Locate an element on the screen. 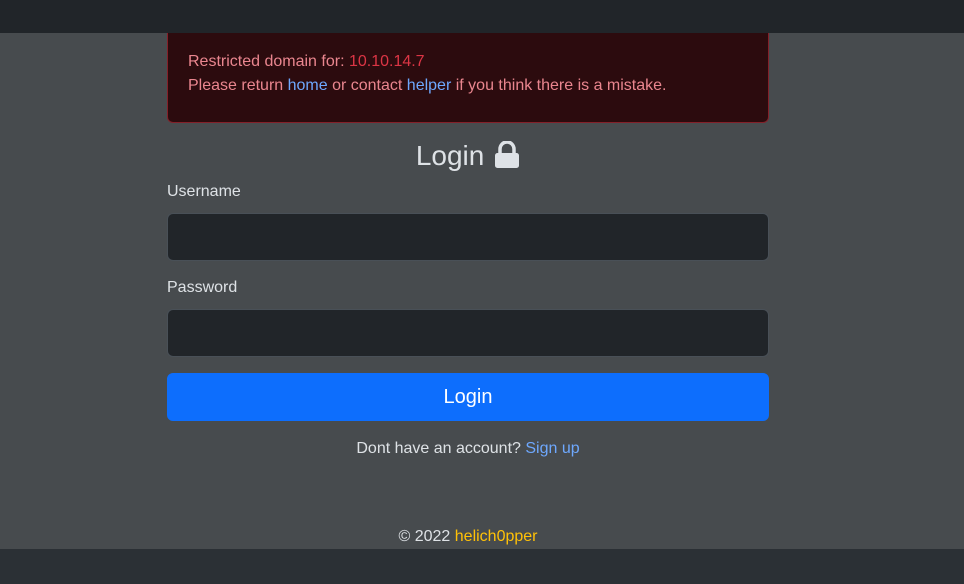 Image resolution: width=964 pixels, height=584 pixels. login-title: Login is located at coordinates (468, 156).